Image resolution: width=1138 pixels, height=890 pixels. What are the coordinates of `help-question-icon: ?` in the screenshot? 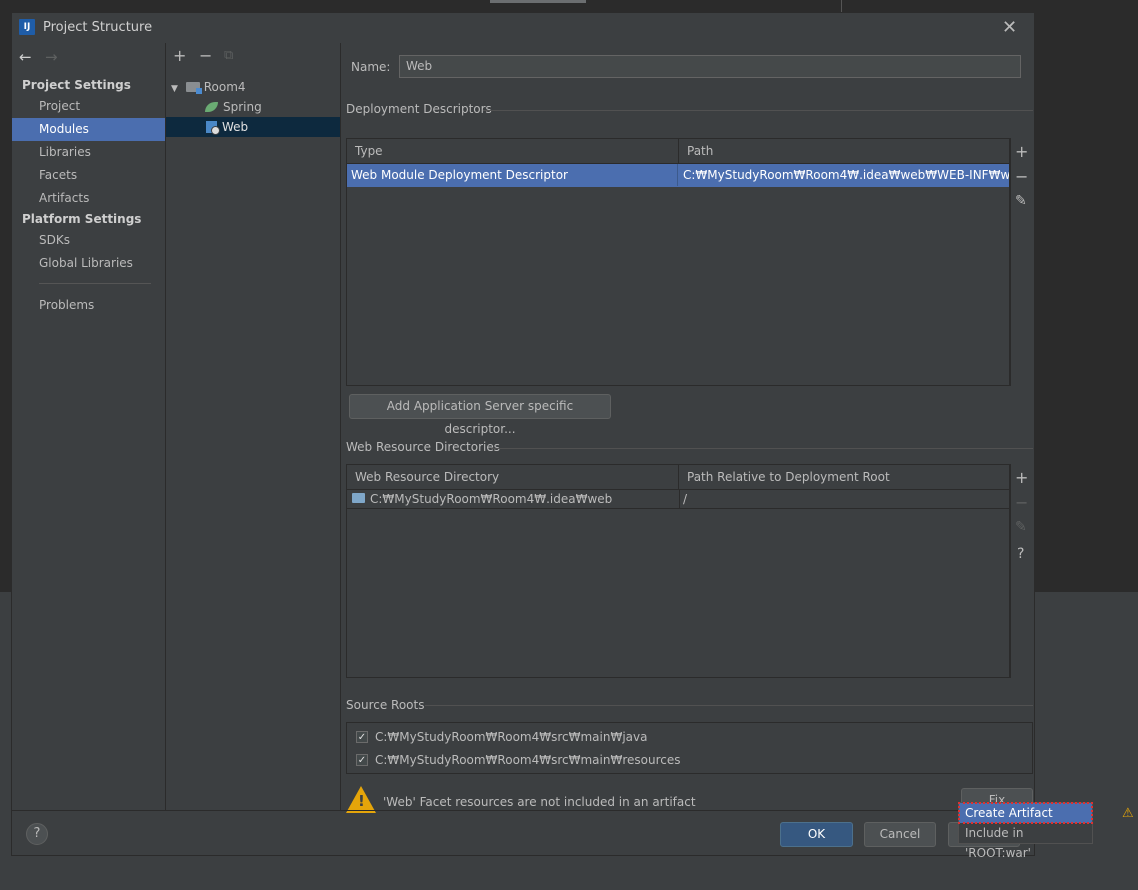 It's located at (1020, 554).